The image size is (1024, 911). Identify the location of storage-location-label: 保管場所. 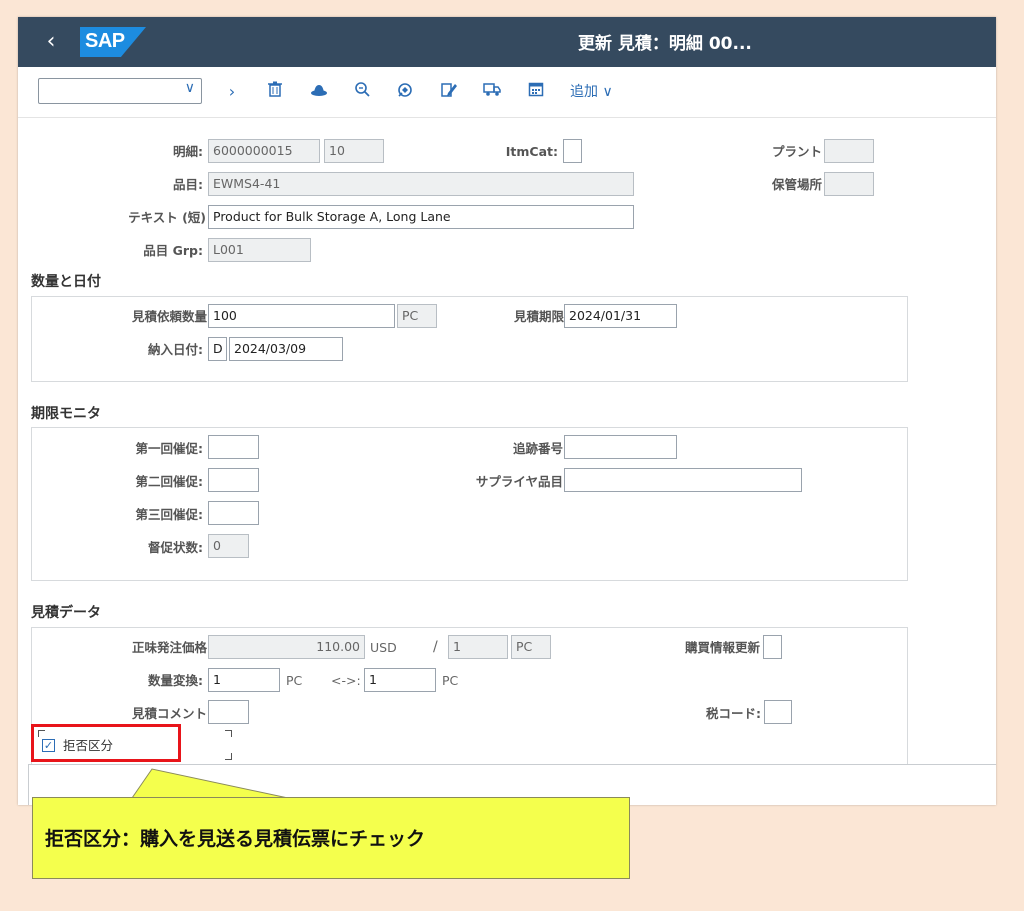
(796, 184).